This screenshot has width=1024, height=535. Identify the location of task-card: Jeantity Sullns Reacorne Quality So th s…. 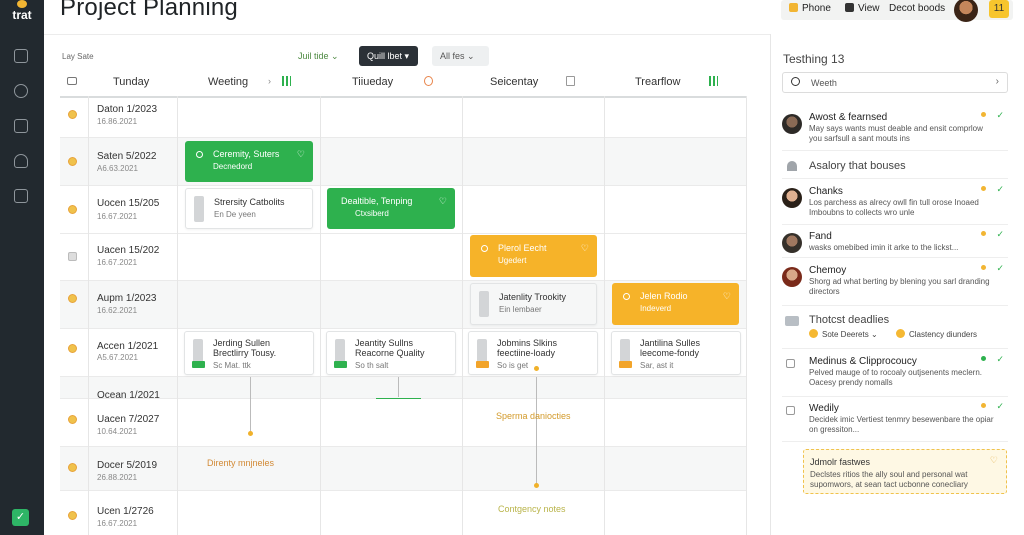
(391, 353).